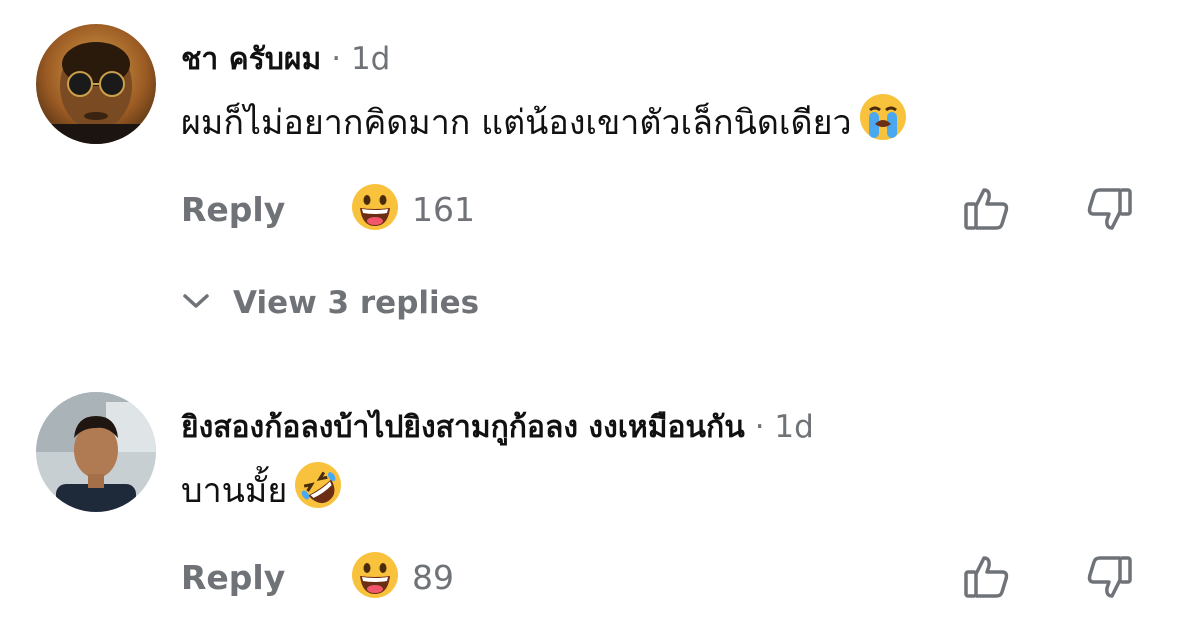  I want to click on comment-text: บานมั้ย, so click(234, 490).